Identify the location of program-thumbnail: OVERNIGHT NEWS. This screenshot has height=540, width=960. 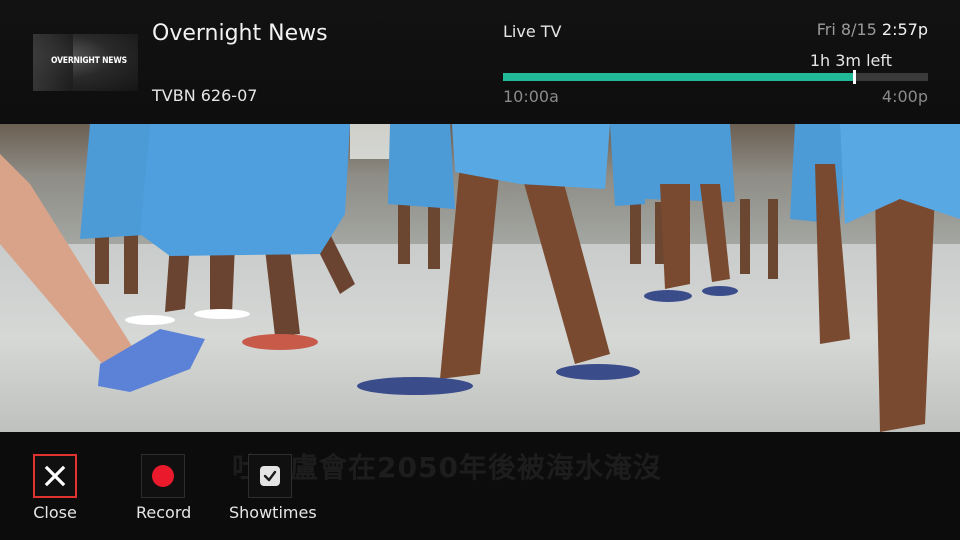
(85, 62).